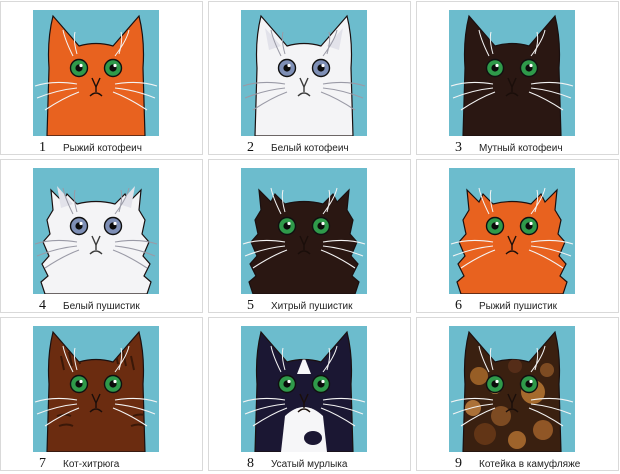 The image size is (620, 474). I want to click on cat-card: 7 Кот-хитрюга, so click(101, 394).